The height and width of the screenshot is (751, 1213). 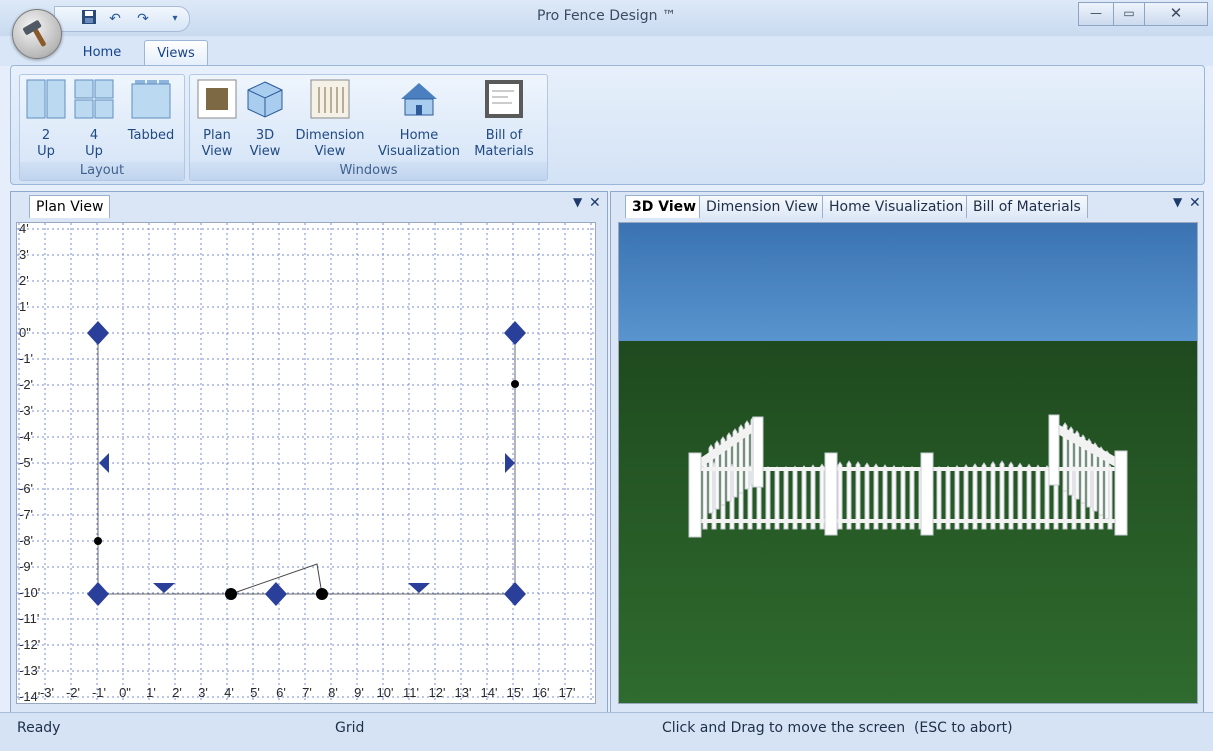 What do you see at coordinates (330, 119) in the screenshot?
I see `dimension-view-button: Dimension View` at bounding box center [330, 119].